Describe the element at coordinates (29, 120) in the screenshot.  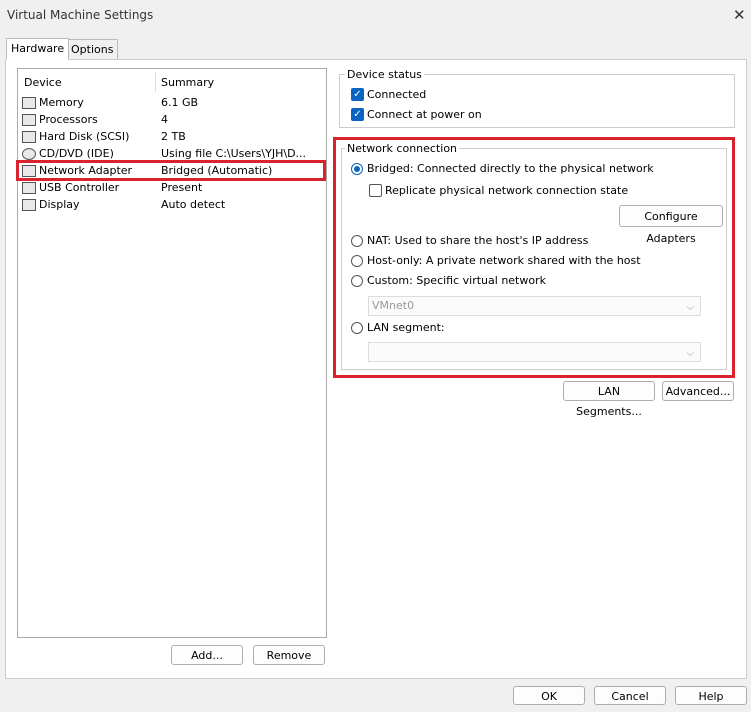
I see `processor-icon` at that location.